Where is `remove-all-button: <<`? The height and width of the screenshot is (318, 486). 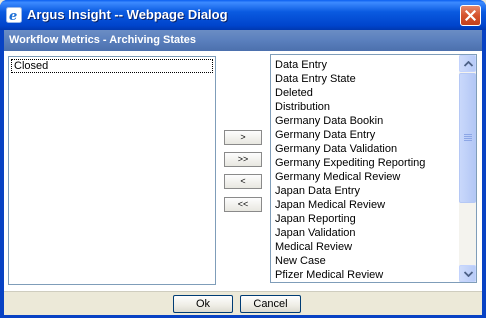 remove-all-button: << is located at coordinates (243, 204).